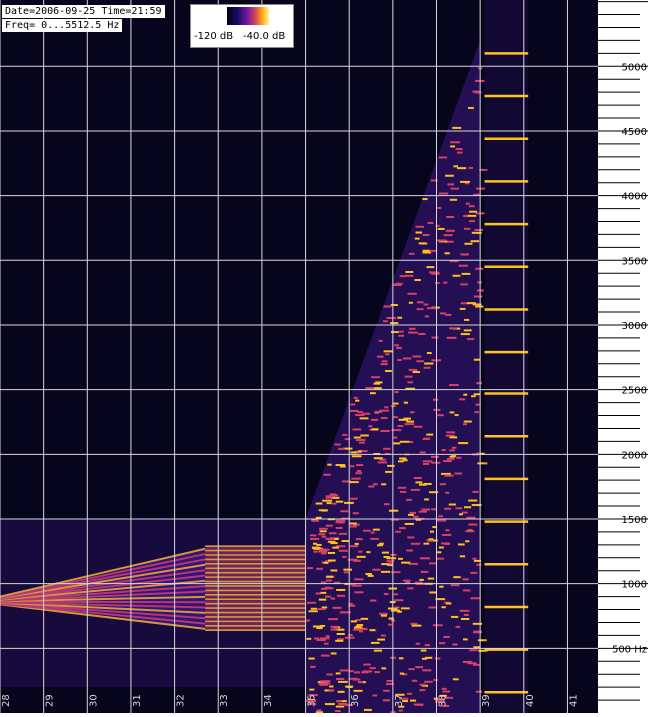 The width and height of the screenshot is (648, 717). I want to click on x-tick-label: 40, so click(530, 700).